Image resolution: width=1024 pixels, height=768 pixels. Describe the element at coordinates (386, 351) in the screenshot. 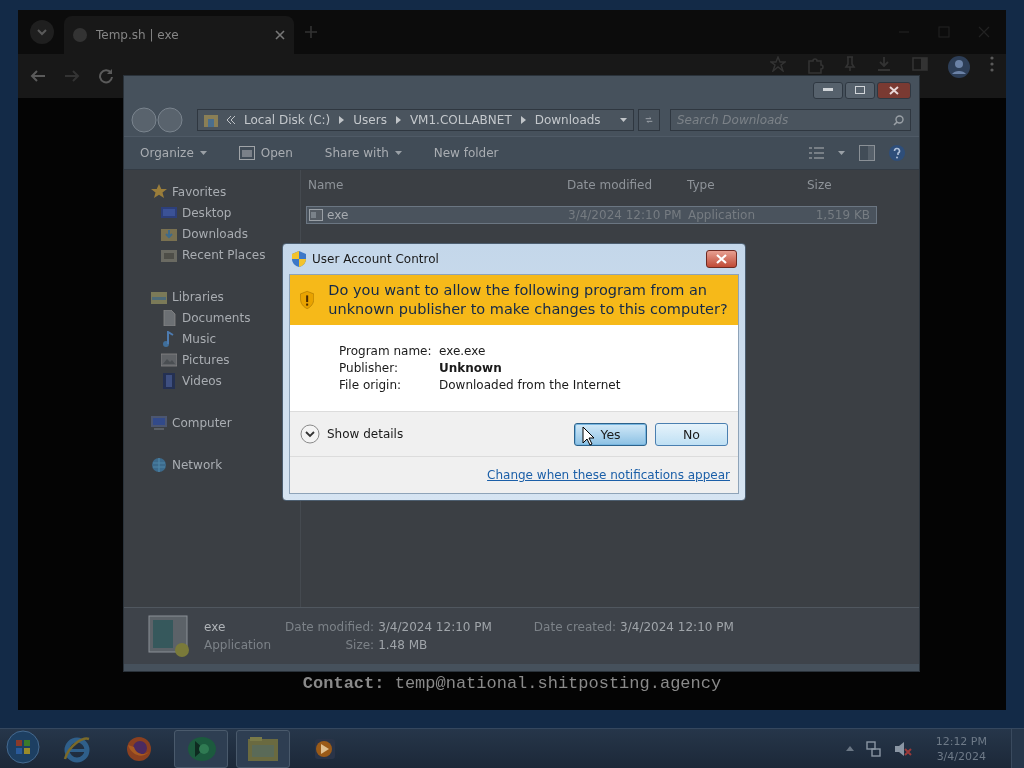

I see `info-label: Program name:` at that location.